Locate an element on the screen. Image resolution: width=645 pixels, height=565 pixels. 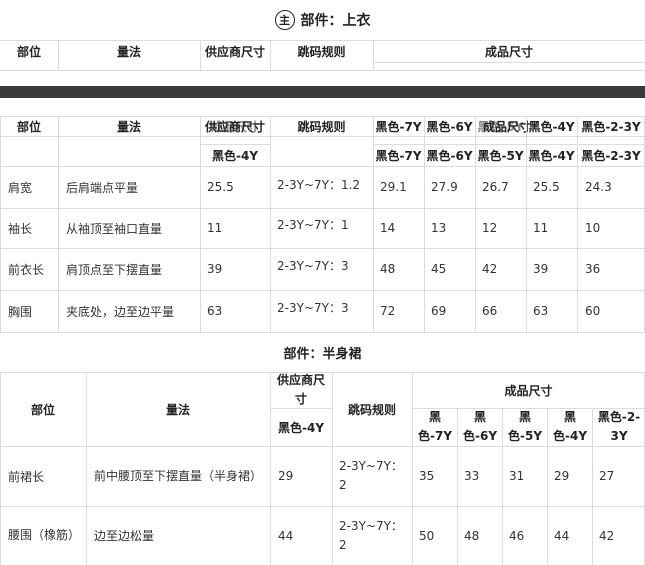
row-value: 69 is located at coordinates (439, 311).